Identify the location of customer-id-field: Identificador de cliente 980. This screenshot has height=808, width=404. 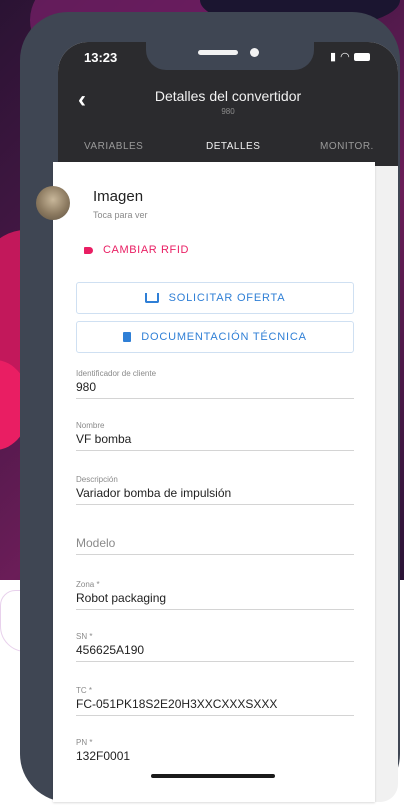
(215, 384).